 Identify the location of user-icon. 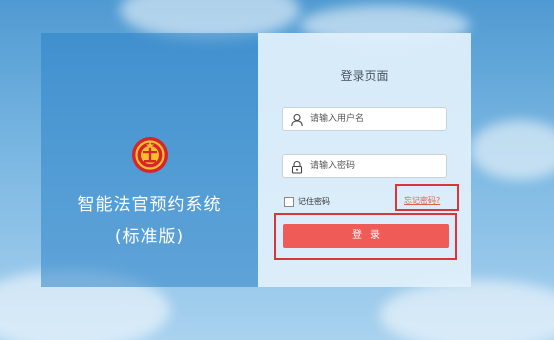
(297, 119).